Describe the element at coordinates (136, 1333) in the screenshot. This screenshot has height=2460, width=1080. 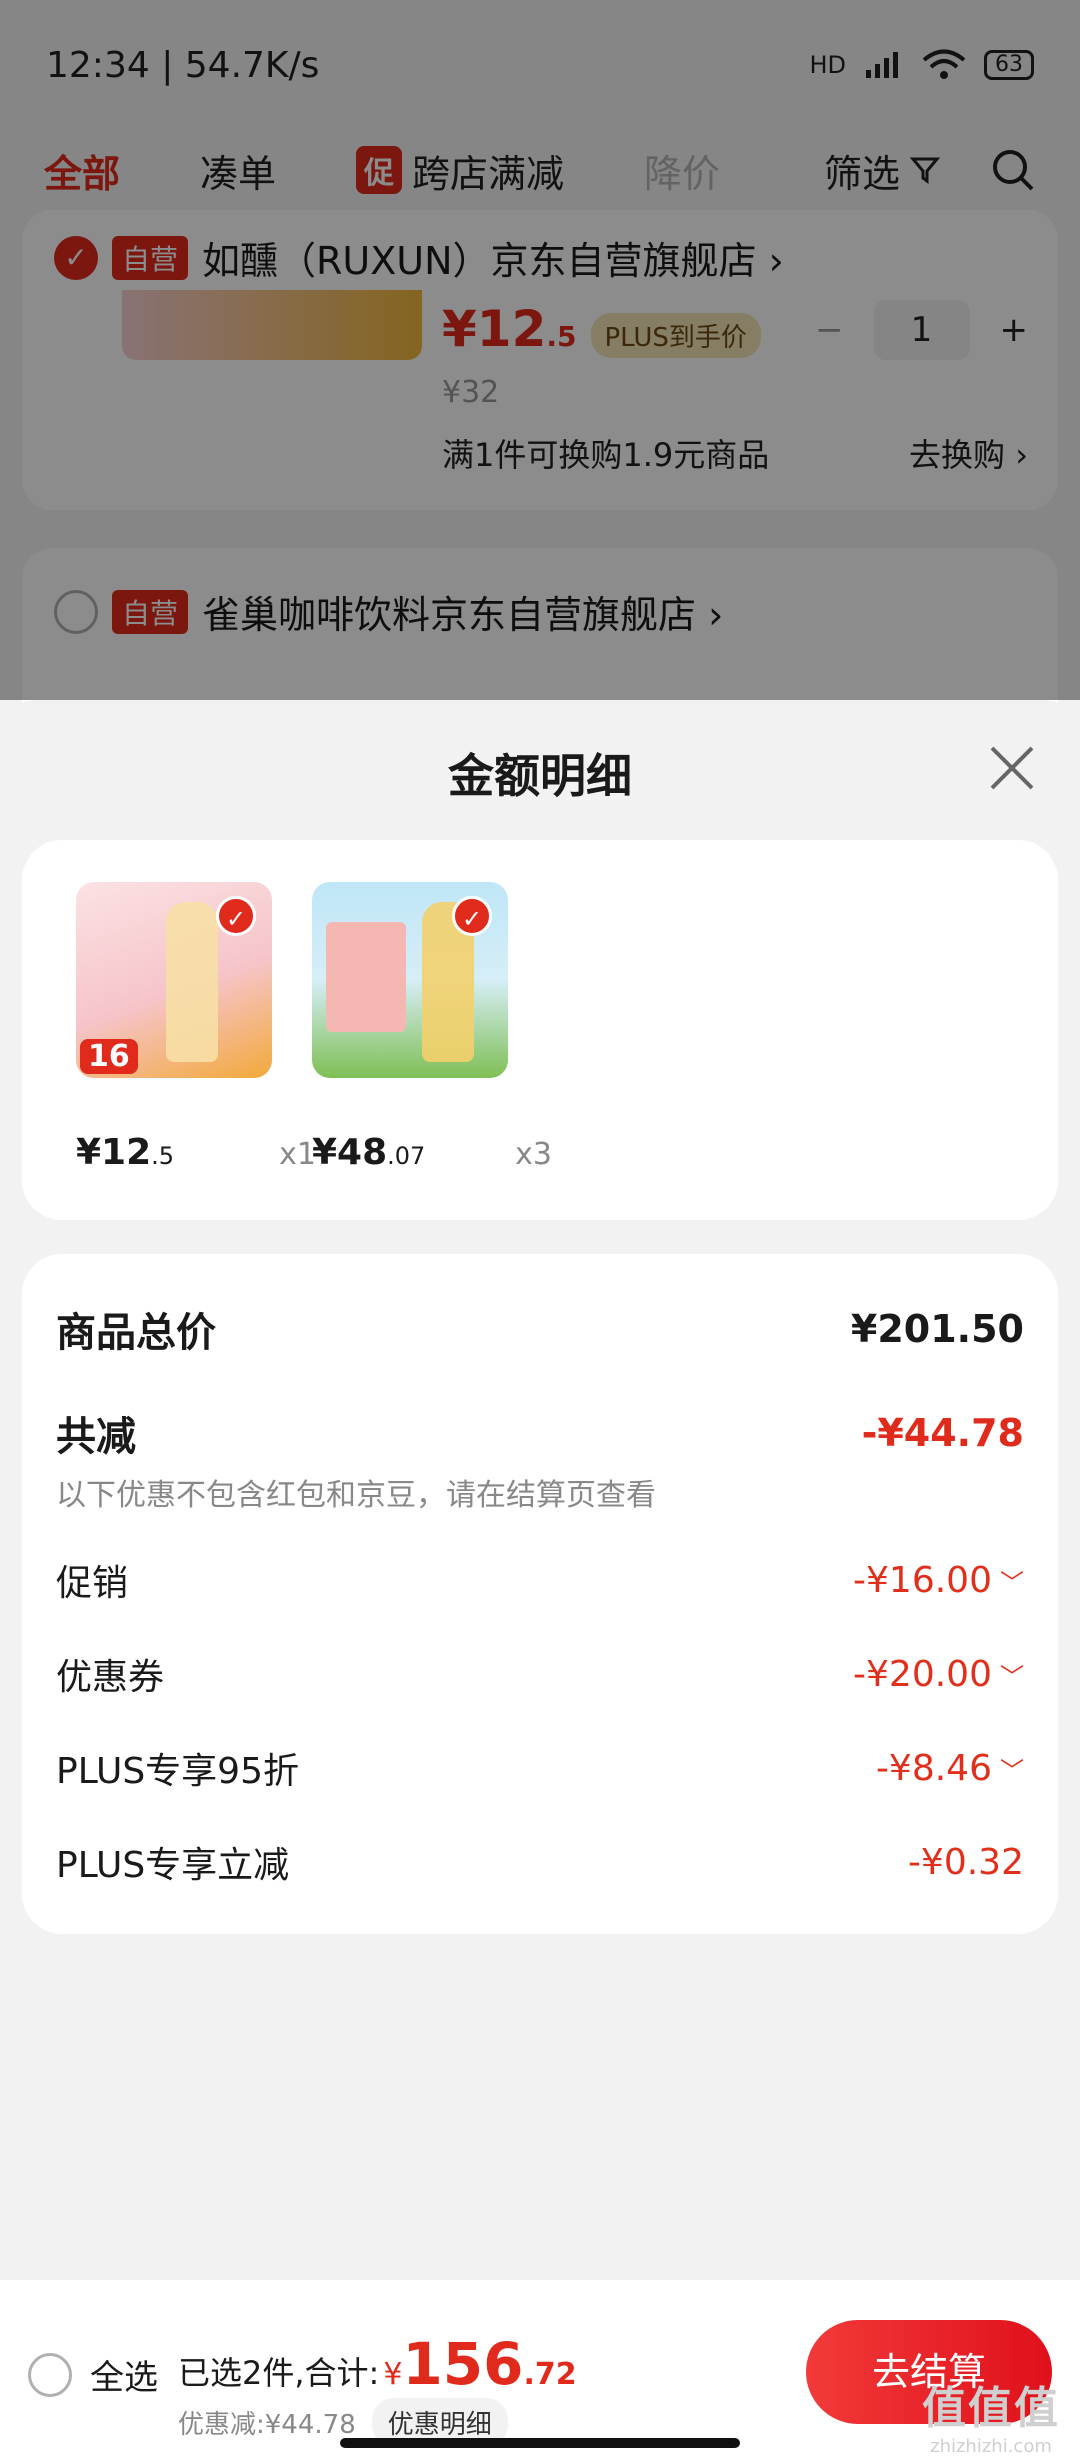
I see `total-price-label: 商品总价` at that location.